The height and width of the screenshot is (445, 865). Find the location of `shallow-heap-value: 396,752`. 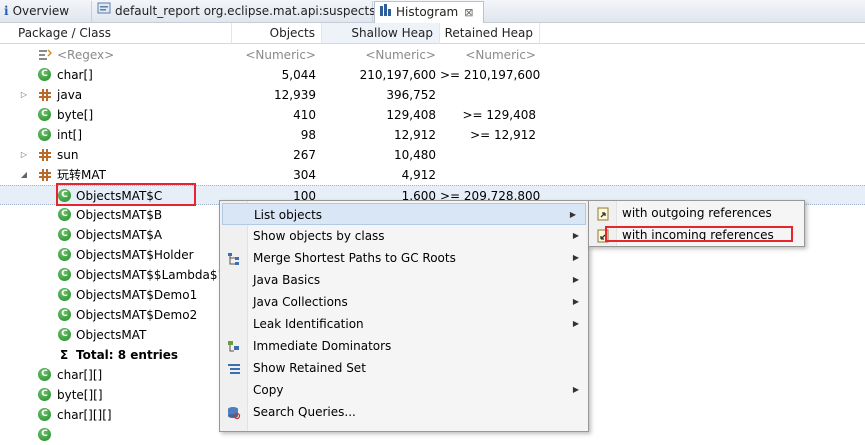

shallow-heap-value: 396,752 is located at coordinates (411, 95).